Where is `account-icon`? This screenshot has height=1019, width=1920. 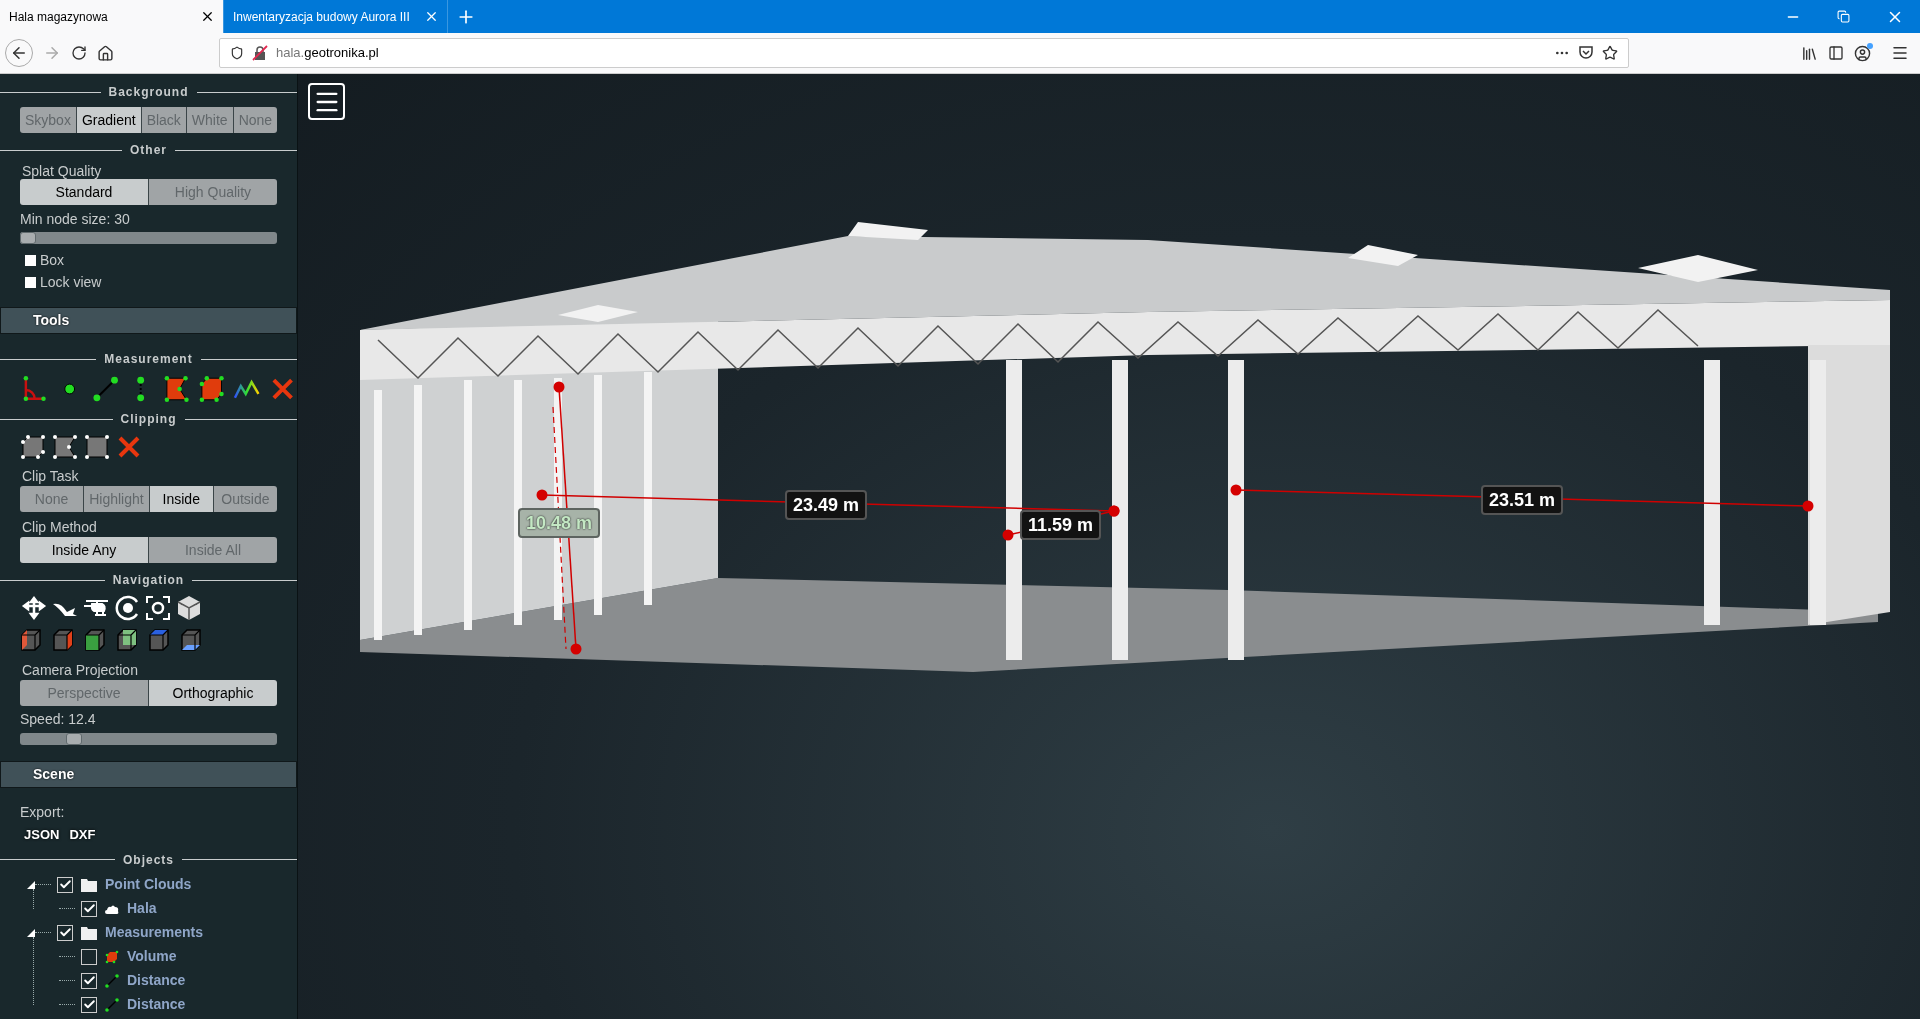
account-icon is located at coordinates (1862, 53).